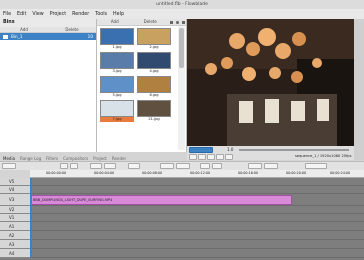 This screenshot has height=260, width=364. Describe the element at coordinates (119, 158) in the screenshot. I see `tab-render: Render` at that location.